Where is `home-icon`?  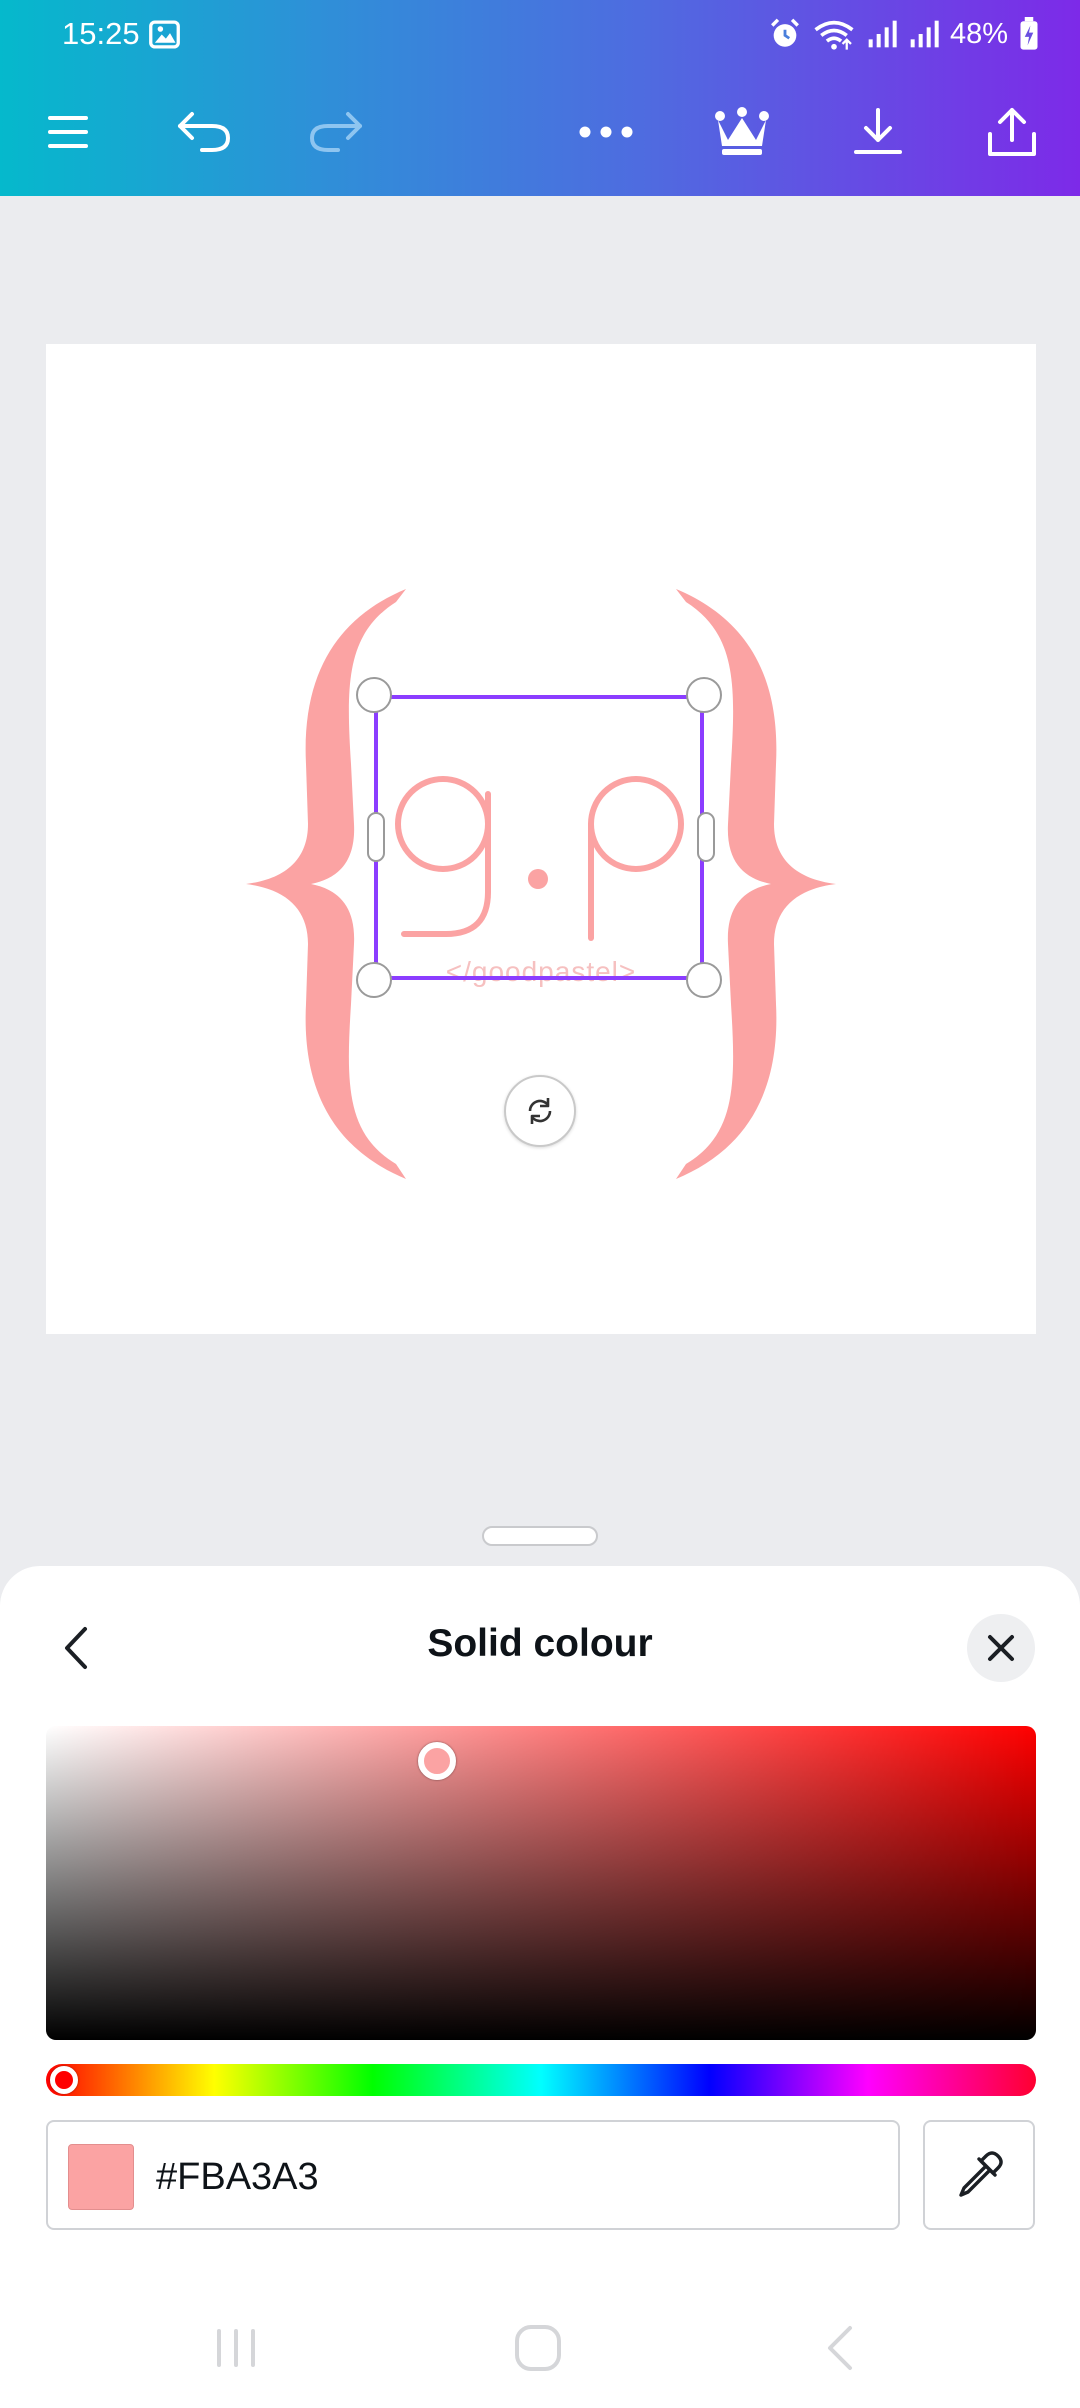 home-icon is located at coordinates (538, 2348).